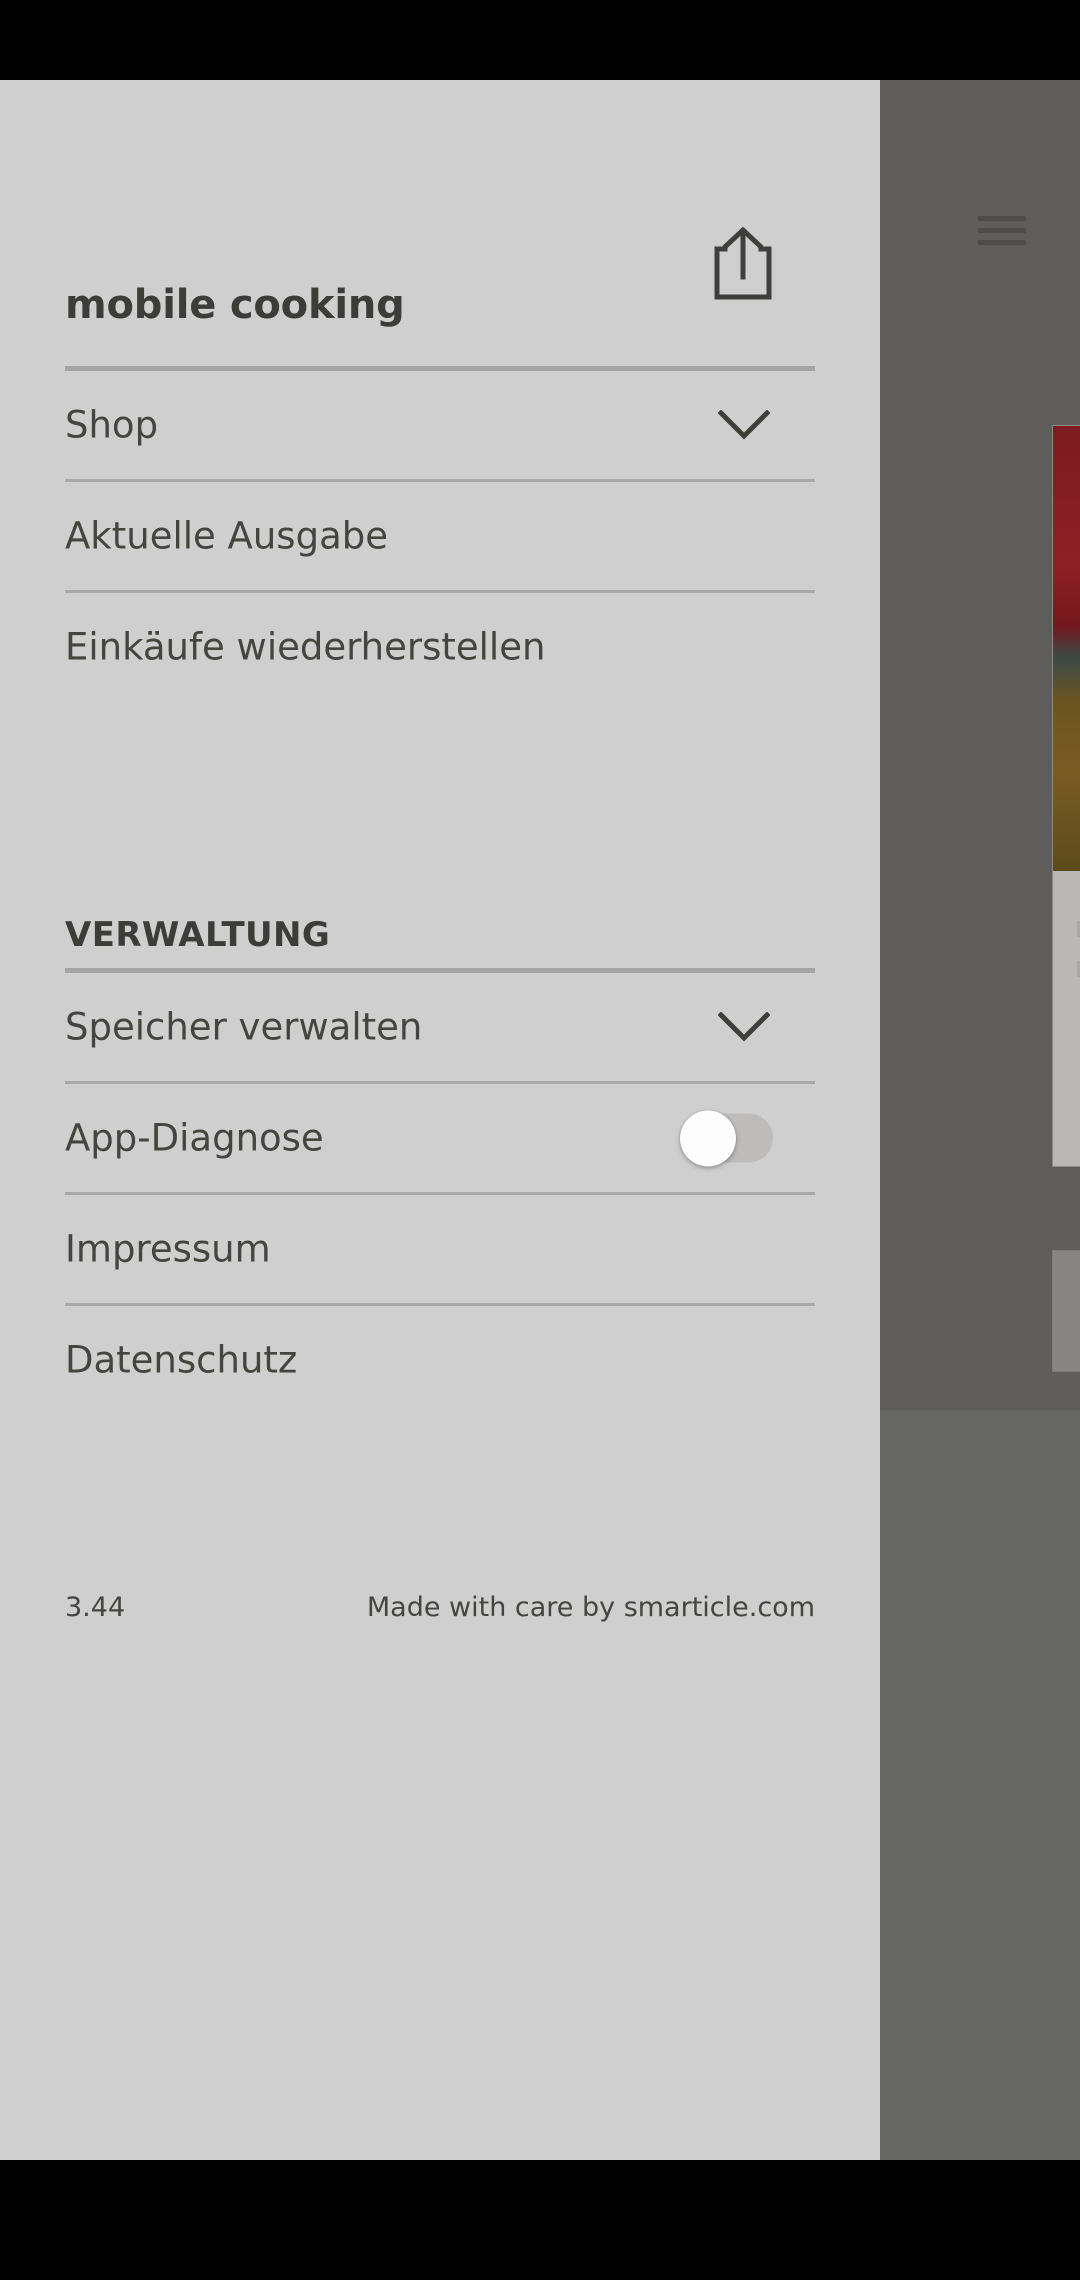 Image resolution: width=1080 pixels, height=2280 pixels. What do you see at coordinates (1066, 648) in the screenshot?
I see `recipe-photo` at bounding box center [1066, 648].